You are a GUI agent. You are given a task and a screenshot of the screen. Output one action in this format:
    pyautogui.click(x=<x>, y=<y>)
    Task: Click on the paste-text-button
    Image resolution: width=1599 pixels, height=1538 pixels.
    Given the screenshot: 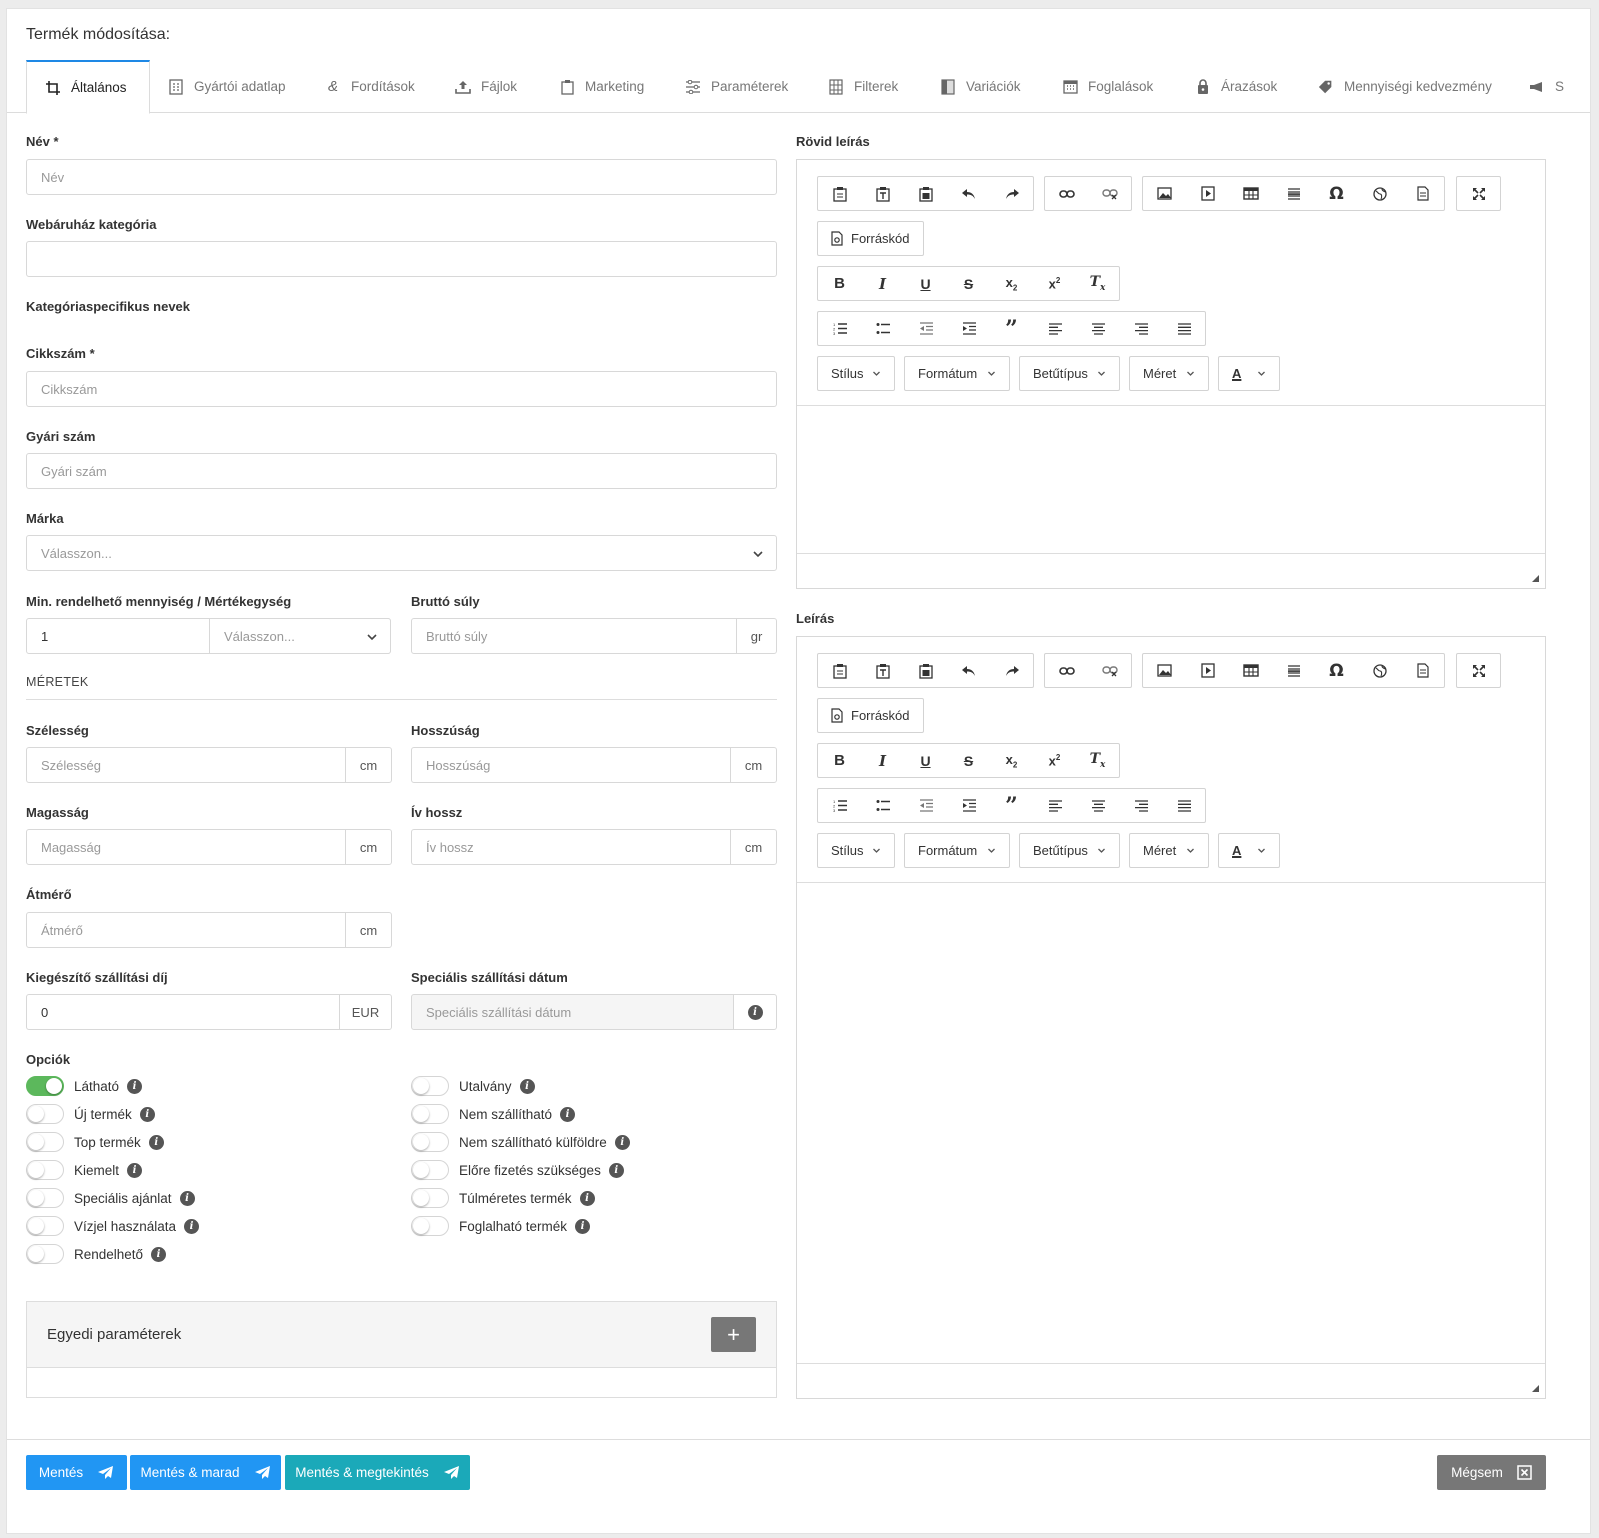 What is the action you would take?
    pyautogui.click(x=882, y=670)
    